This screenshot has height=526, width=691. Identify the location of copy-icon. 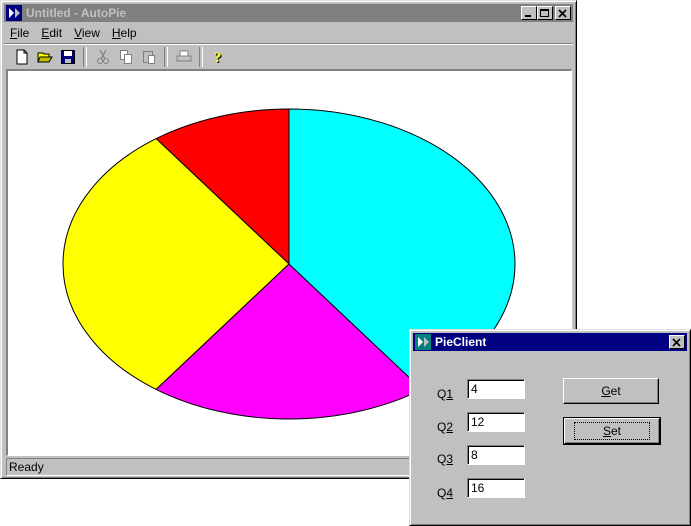
(125, 57).